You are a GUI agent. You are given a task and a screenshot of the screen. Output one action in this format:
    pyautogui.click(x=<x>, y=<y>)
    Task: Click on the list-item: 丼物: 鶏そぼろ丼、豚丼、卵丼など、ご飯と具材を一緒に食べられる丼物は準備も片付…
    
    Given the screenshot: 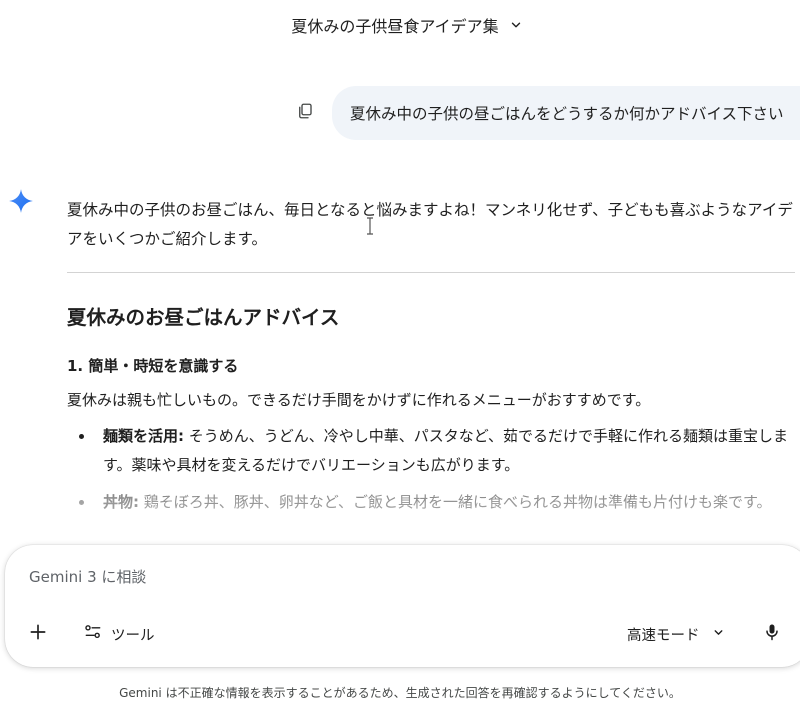 What is the action you would take?
    pyautogui.click(x=431, y=502)
    